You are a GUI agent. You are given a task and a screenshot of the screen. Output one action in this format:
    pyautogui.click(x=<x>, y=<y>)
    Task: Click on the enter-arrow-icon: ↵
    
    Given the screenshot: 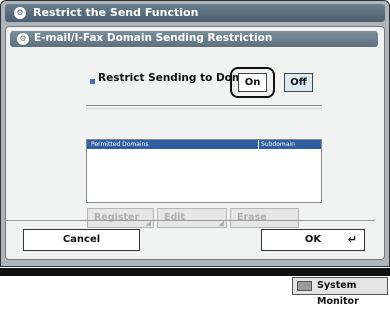 What is the action you would take?
    pyautogui.click(x=352, y=239)
    